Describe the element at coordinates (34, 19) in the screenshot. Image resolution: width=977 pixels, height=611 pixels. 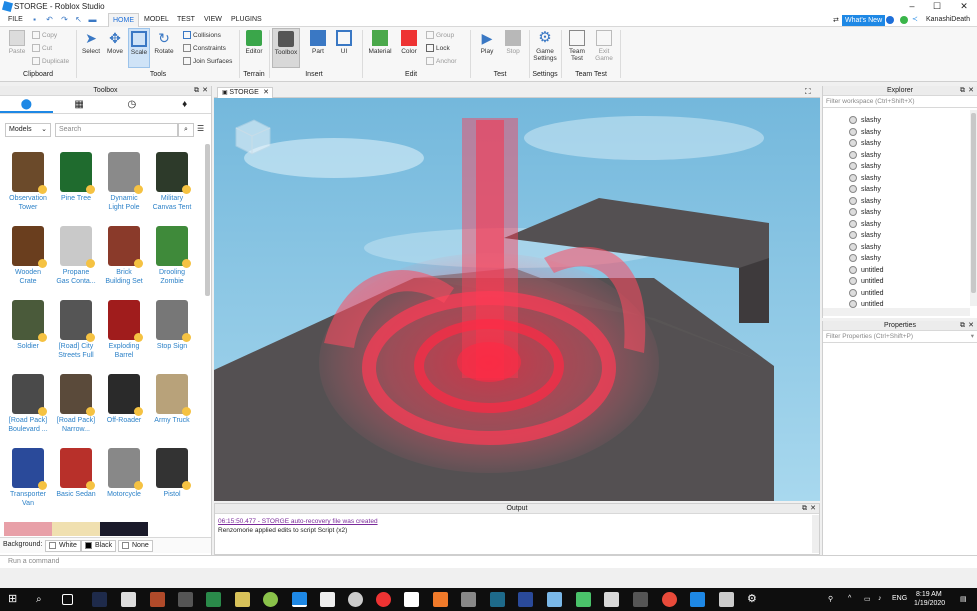
I see `save-icon: ▪` at that location.